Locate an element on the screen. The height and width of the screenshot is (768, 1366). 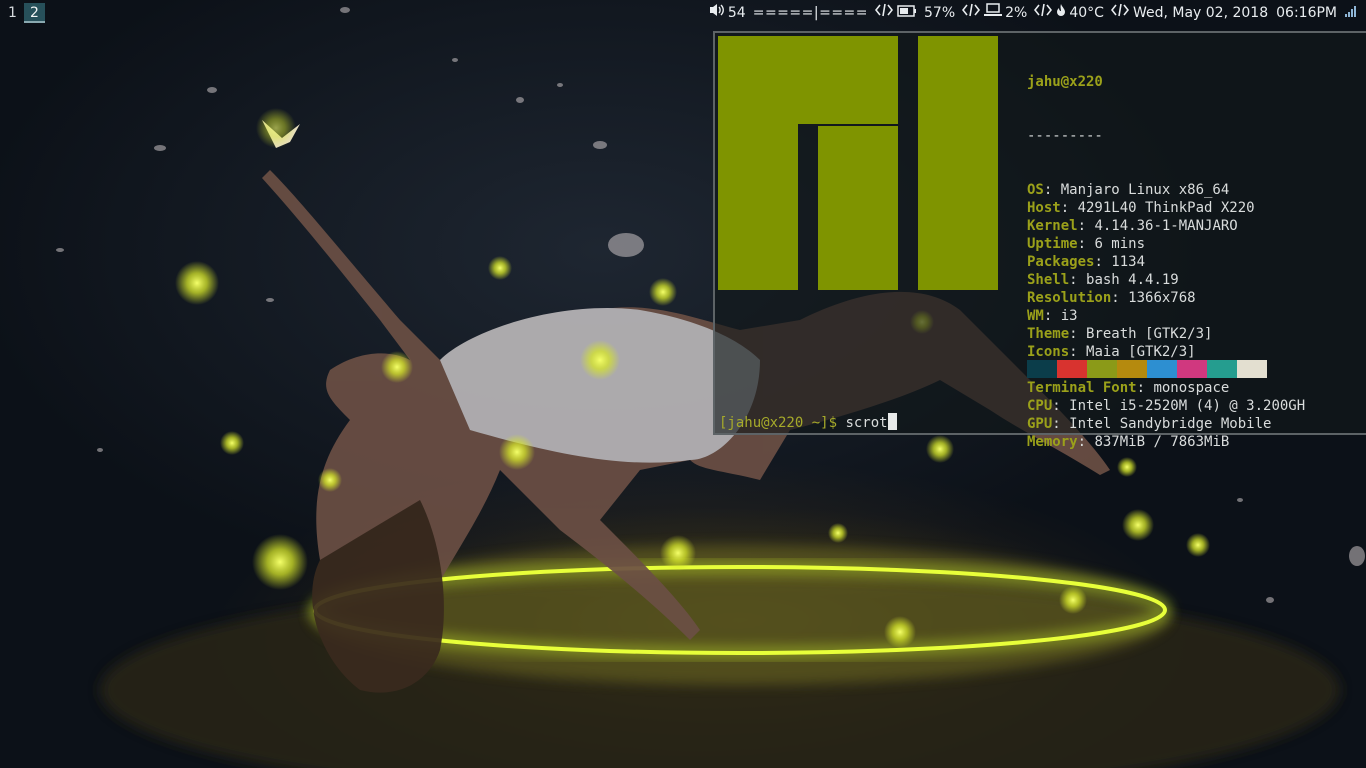
time-value: 06:16PM is located at coordinates (1306, 13).